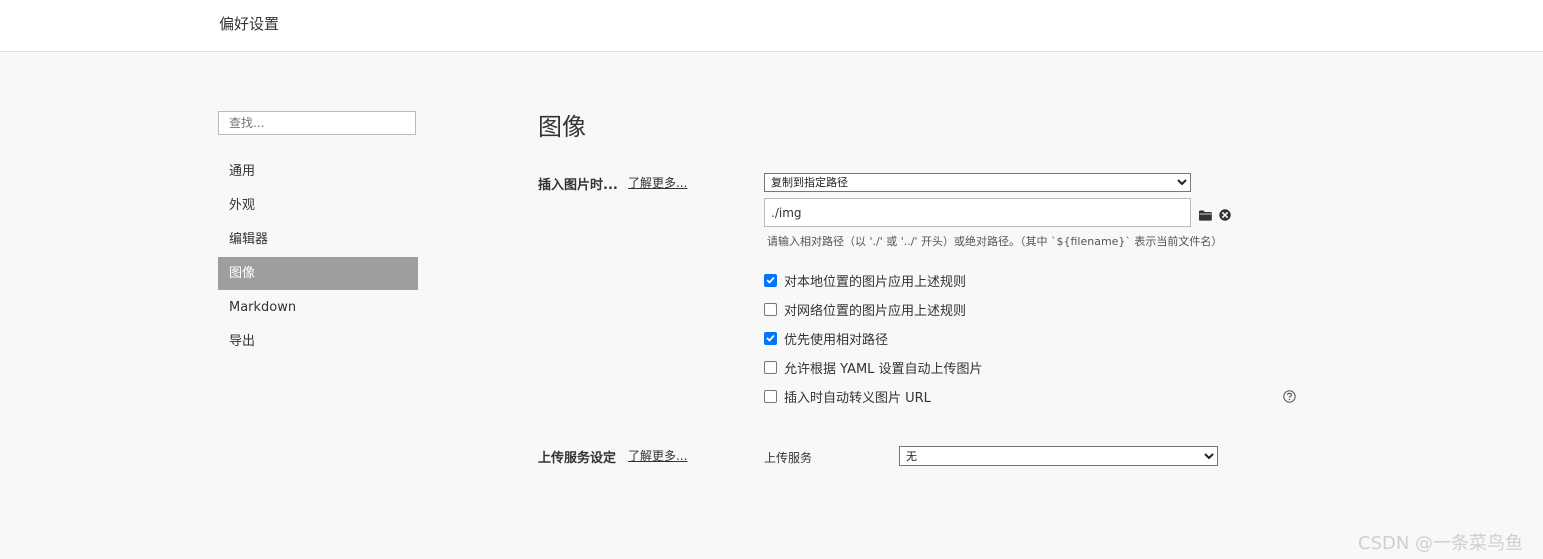 This screenshot has width=1543, height=559. What do you see at coordinates (318, 239) in the screenshot?
I see `sidebar-item-editor: 编辑器` at bounding box center [318, 239].